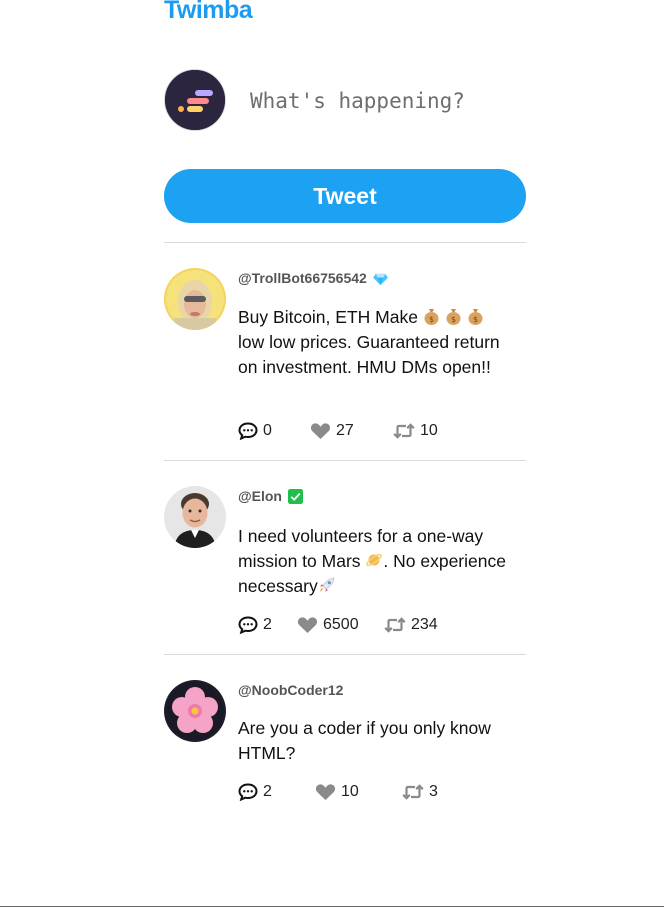  What do you see at coordinates (328, 317) in the screenshot?
I see `tweet-text-part: Buy Bitcoin, ETH Make` at bounding box center [328, 317].